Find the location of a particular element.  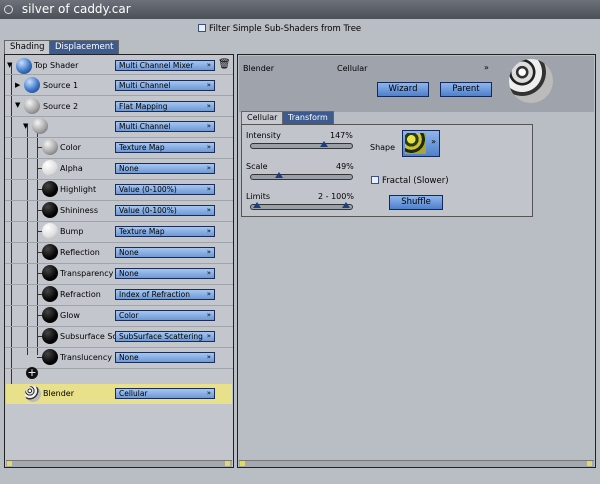

channel-row-refraction: Refraction Index of Refraction » is located at coordinates (119, 294).